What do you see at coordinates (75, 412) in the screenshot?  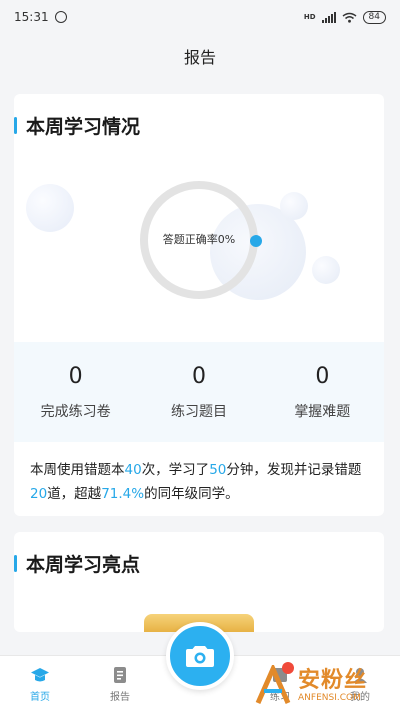 I see `stat-label: 完成练习卷` at bounding box center [75, 412].